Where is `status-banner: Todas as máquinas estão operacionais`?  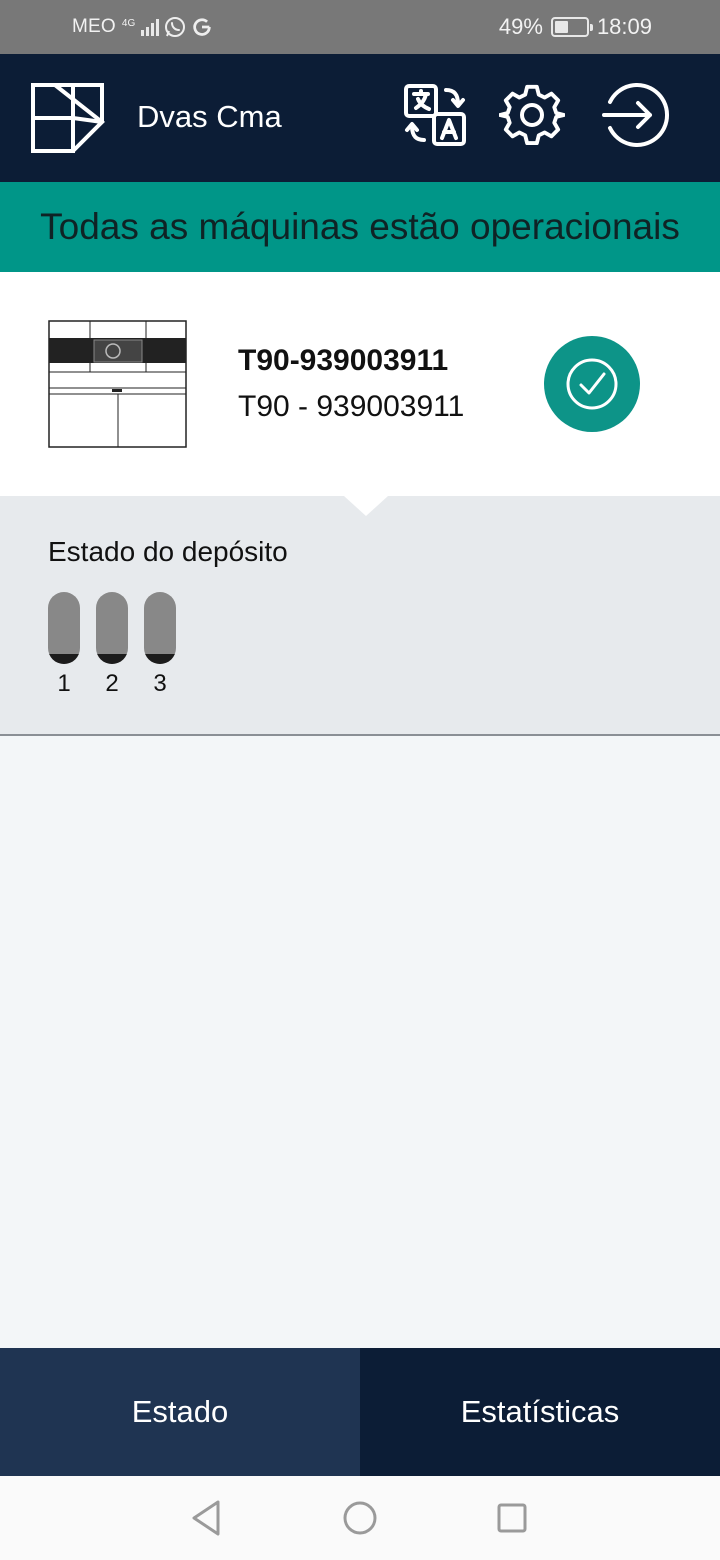 status-banner: Todas as máquinas estão operacionais is located at coordinates (360, 227).